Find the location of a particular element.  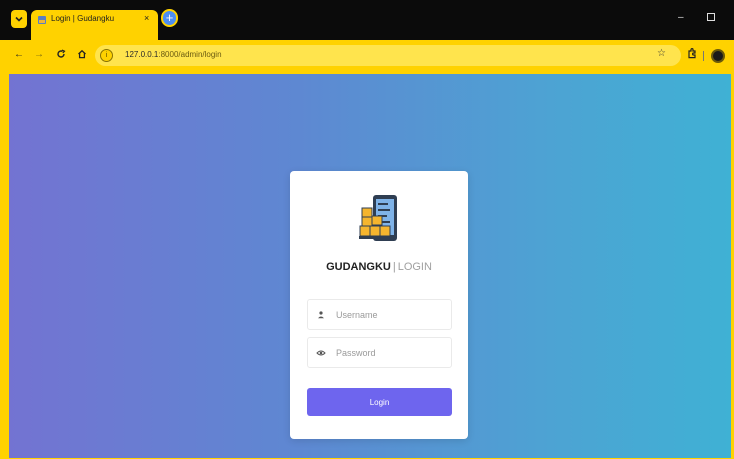

eye-icon is located at coordinates (321, 353).